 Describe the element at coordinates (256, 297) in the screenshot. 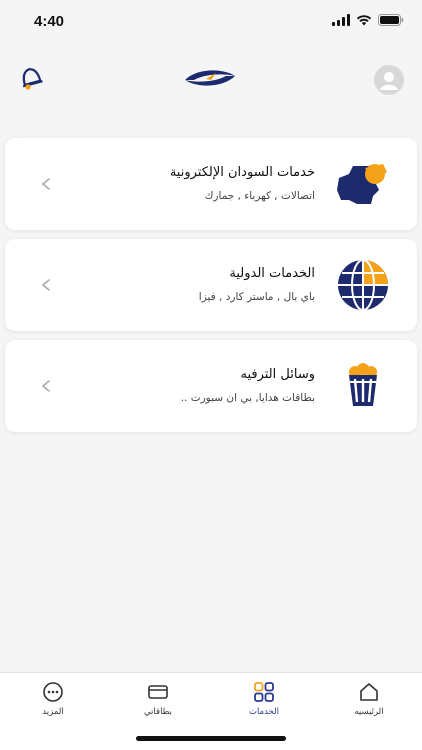

I see `service-subtitle: باي بال , ماستر كارد , فيزا` at that location.